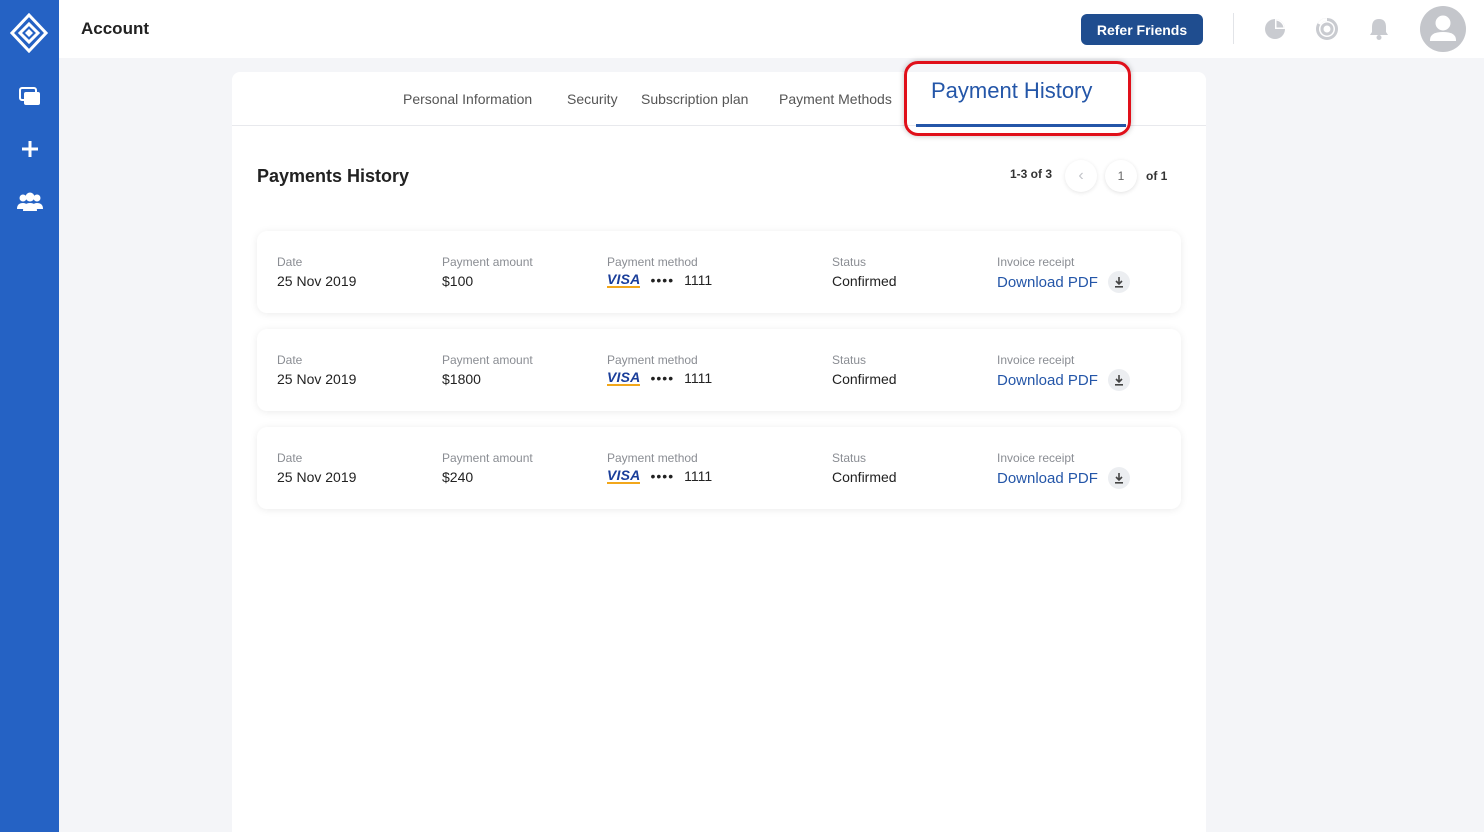 The width and height of the screenshot is (1484, 832). I want to click on pie-chart-icon, so click(1275, 29).